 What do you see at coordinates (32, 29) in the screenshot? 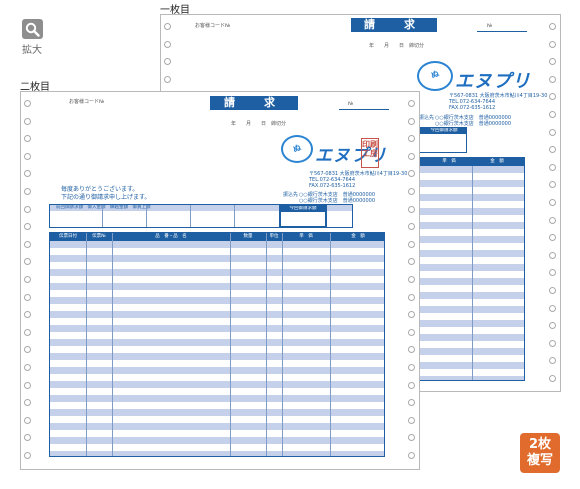
I see `magnifier-icon` at bounding box center [32, 29].